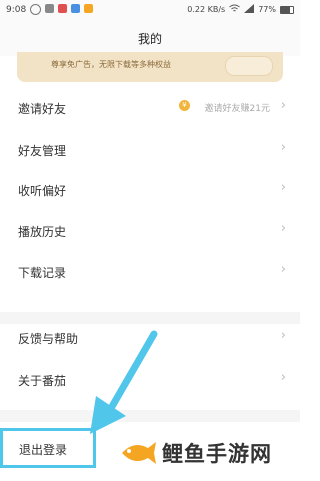 The height and width of the screenshot is (481, 320). What do you see at coordinates (111, 64) in the screenshot?
I see `vip-banner-text: 尊享免广告，无限下载等多种权益` at bounding box center [111, 64].